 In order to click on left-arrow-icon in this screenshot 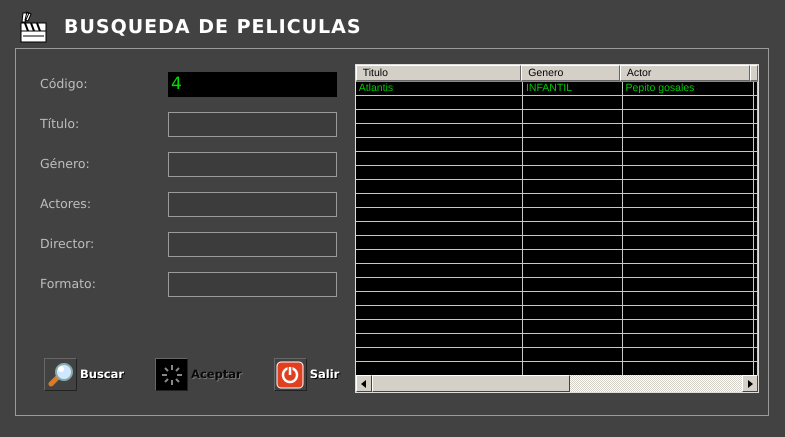, I will do `click(363, 384)`.